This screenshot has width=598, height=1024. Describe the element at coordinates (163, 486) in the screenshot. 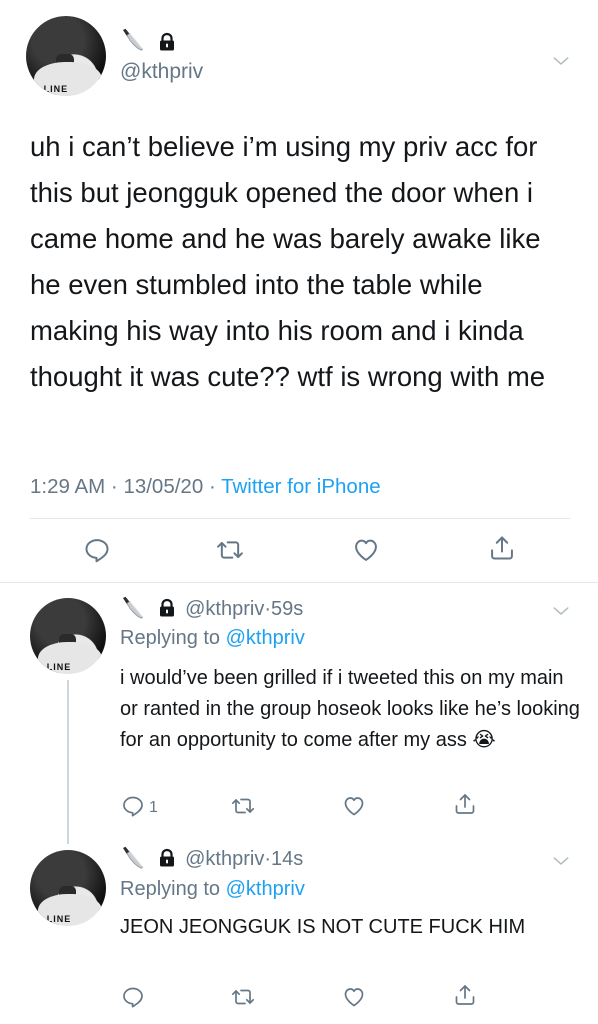

I see `tweet-date: 13/05/20` at that location.